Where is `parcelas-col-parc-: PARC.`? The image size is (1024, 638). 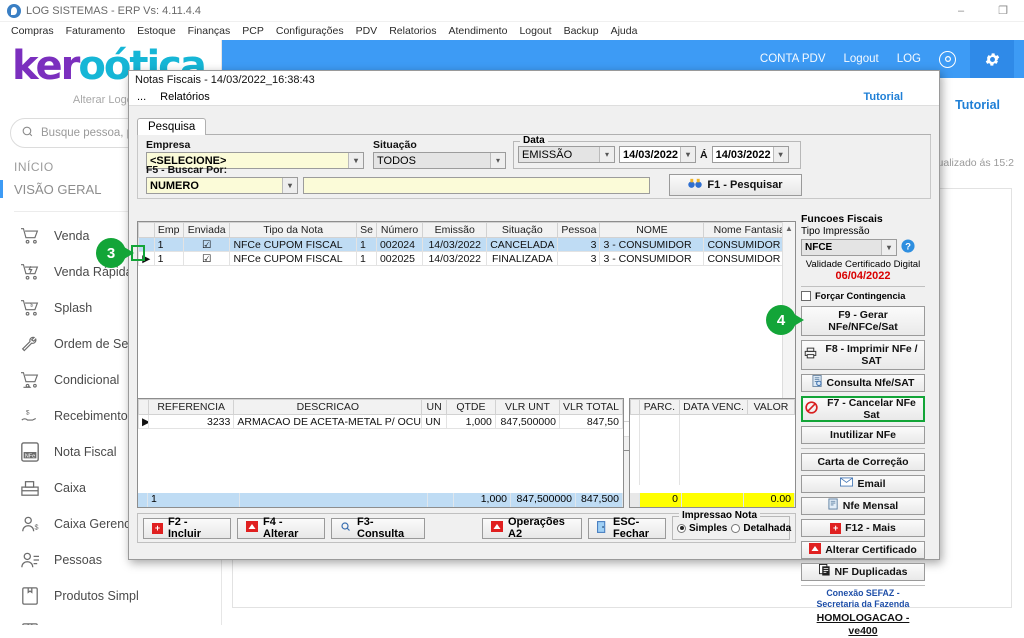 parcelas-col-parc-: PARC. is located at coordinates (659, 407).